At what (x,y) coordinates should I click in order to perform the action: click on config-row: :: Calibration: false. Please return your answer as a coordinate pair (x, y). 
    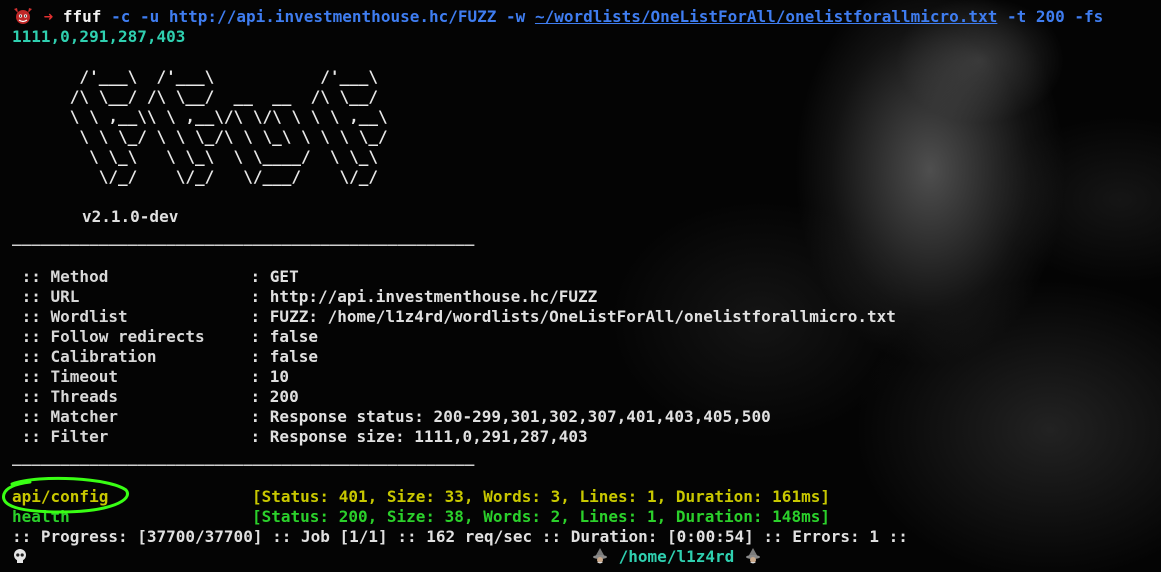
    Looking at the image, I should click on (165, 356).